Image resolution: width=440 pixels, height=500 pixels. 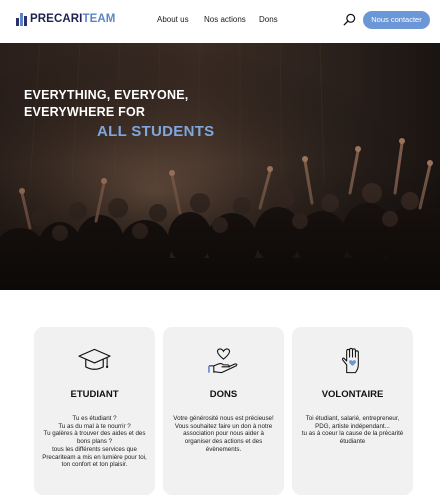 I want to click on card-title: VOLONTAIRE, so click(x=352, y=394).